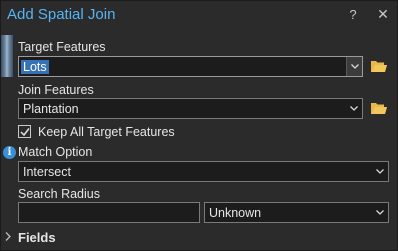 The height and width of the screenshot is (251, 398). Describe the element at coordinates (383, 14) in the screenshot. I see `close-button: ✕` at that location.